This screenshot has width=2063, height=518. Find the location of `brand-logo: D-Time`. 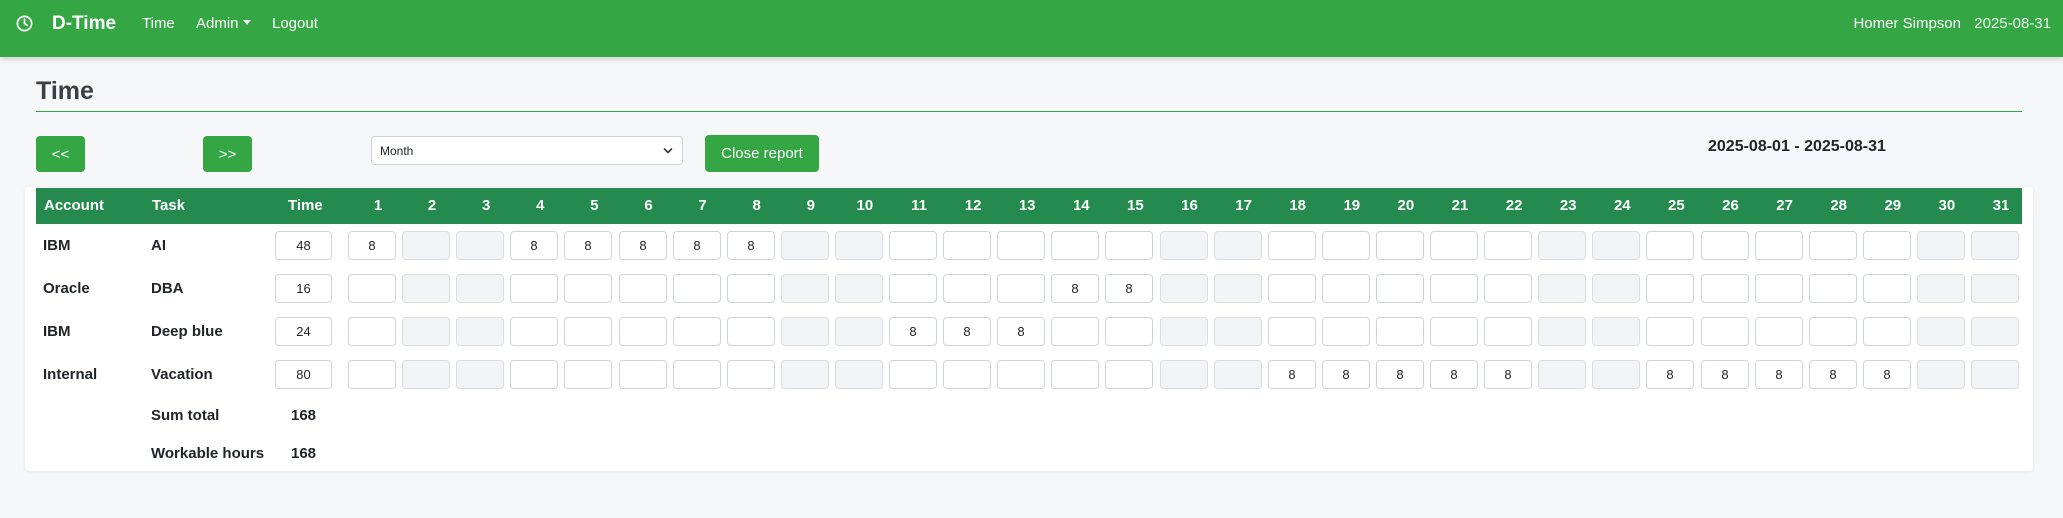

brand-logo: D-Time is located at coordinates (84, 24).